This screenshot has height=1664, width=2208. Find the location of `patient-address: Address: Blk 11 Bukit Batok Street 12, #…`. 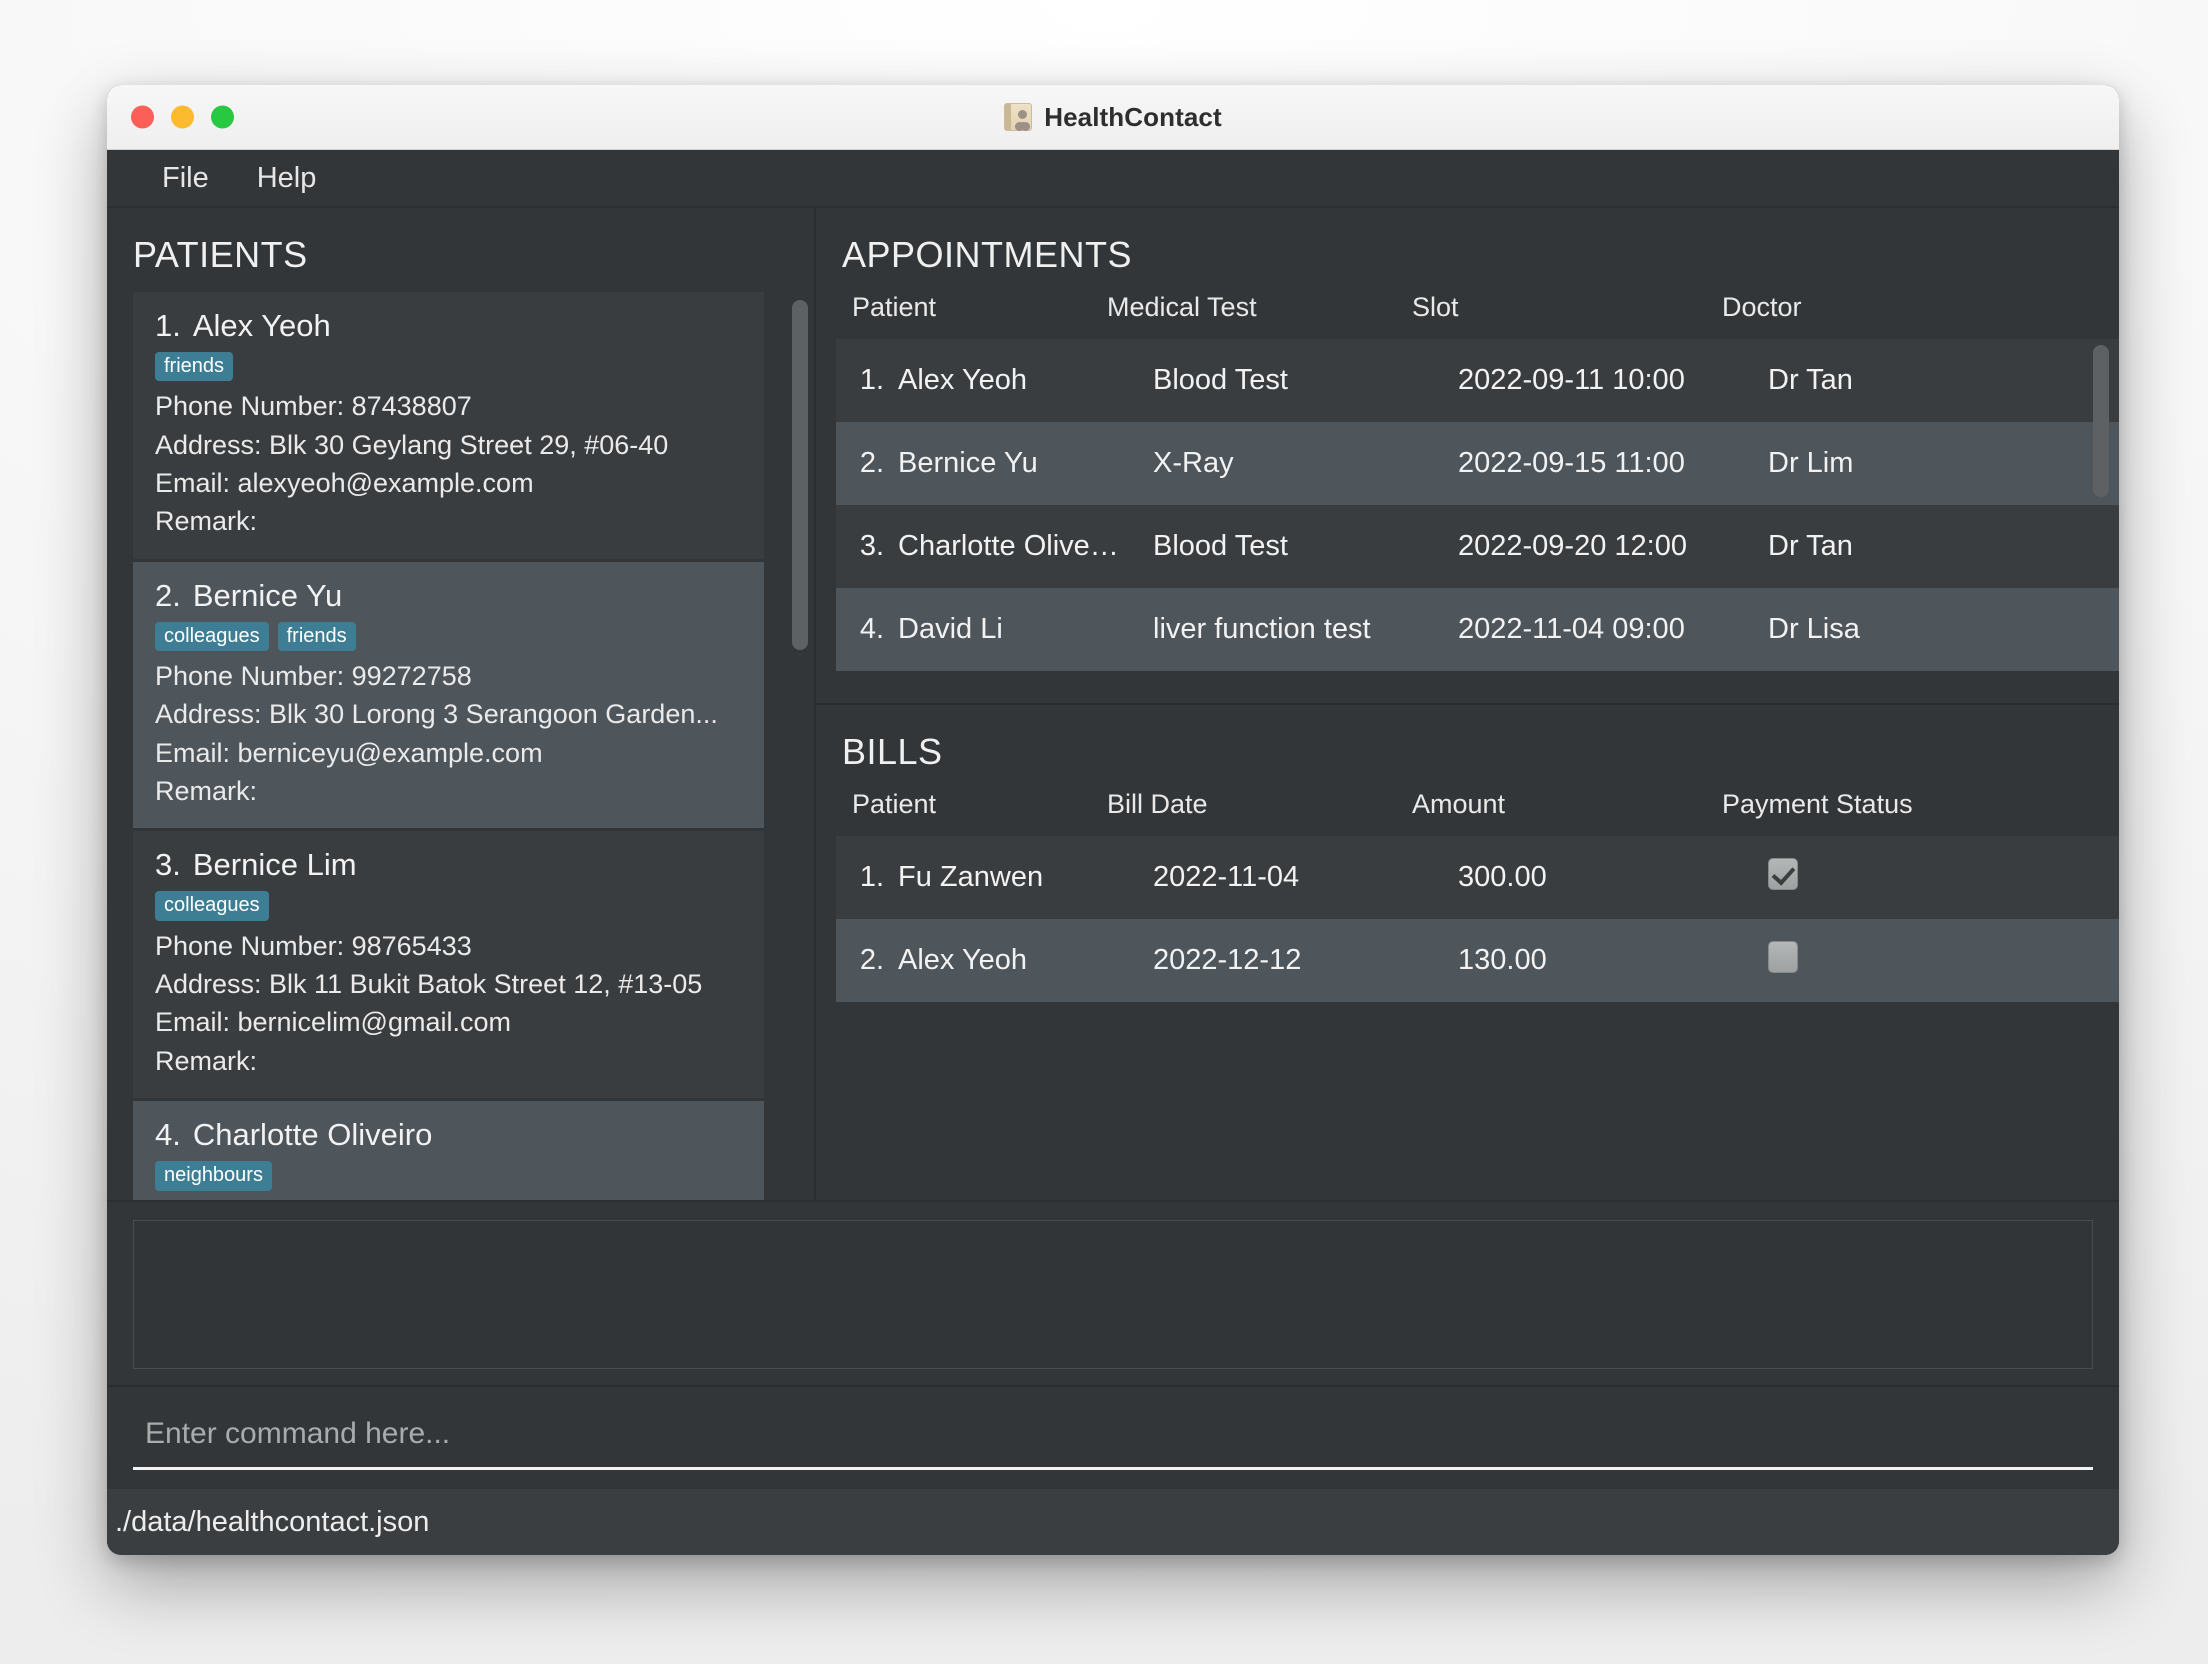

patient-address: Address: Blk 11 Bukit Batok Street 12, #… is located at coordinates (429, 984).